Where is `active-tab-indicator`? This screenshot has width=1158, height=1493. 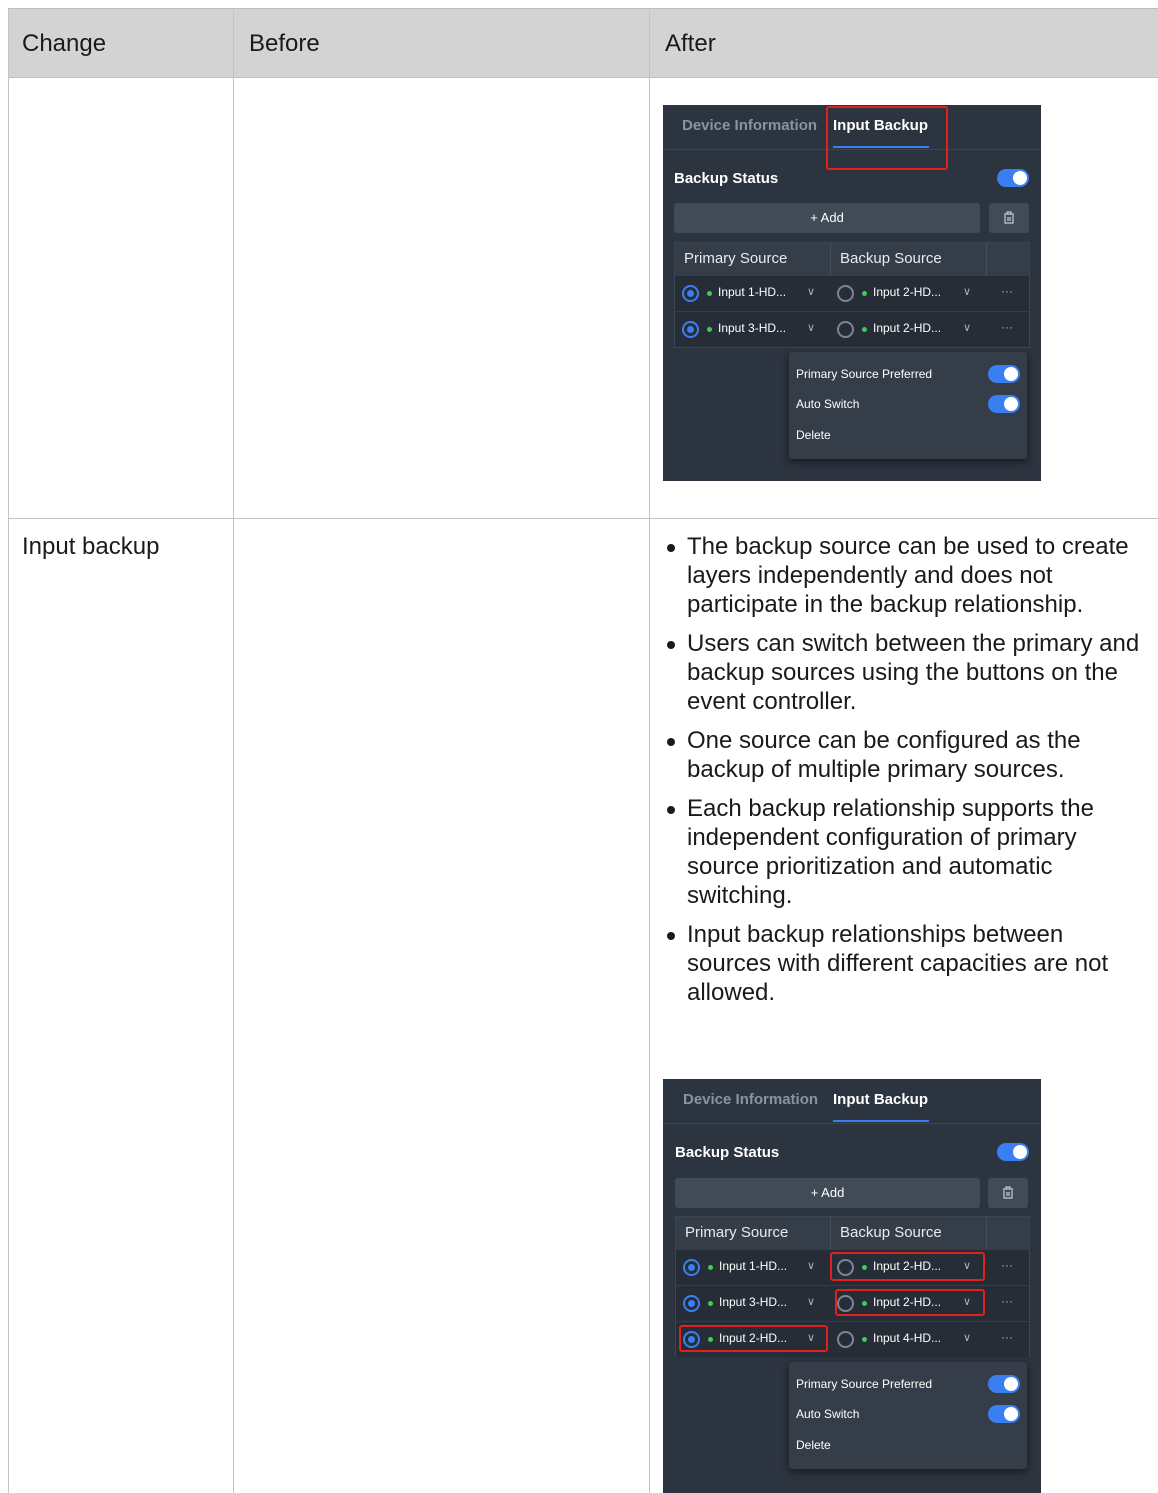
active-tab-indicator is located at coordinates (881, 1121).